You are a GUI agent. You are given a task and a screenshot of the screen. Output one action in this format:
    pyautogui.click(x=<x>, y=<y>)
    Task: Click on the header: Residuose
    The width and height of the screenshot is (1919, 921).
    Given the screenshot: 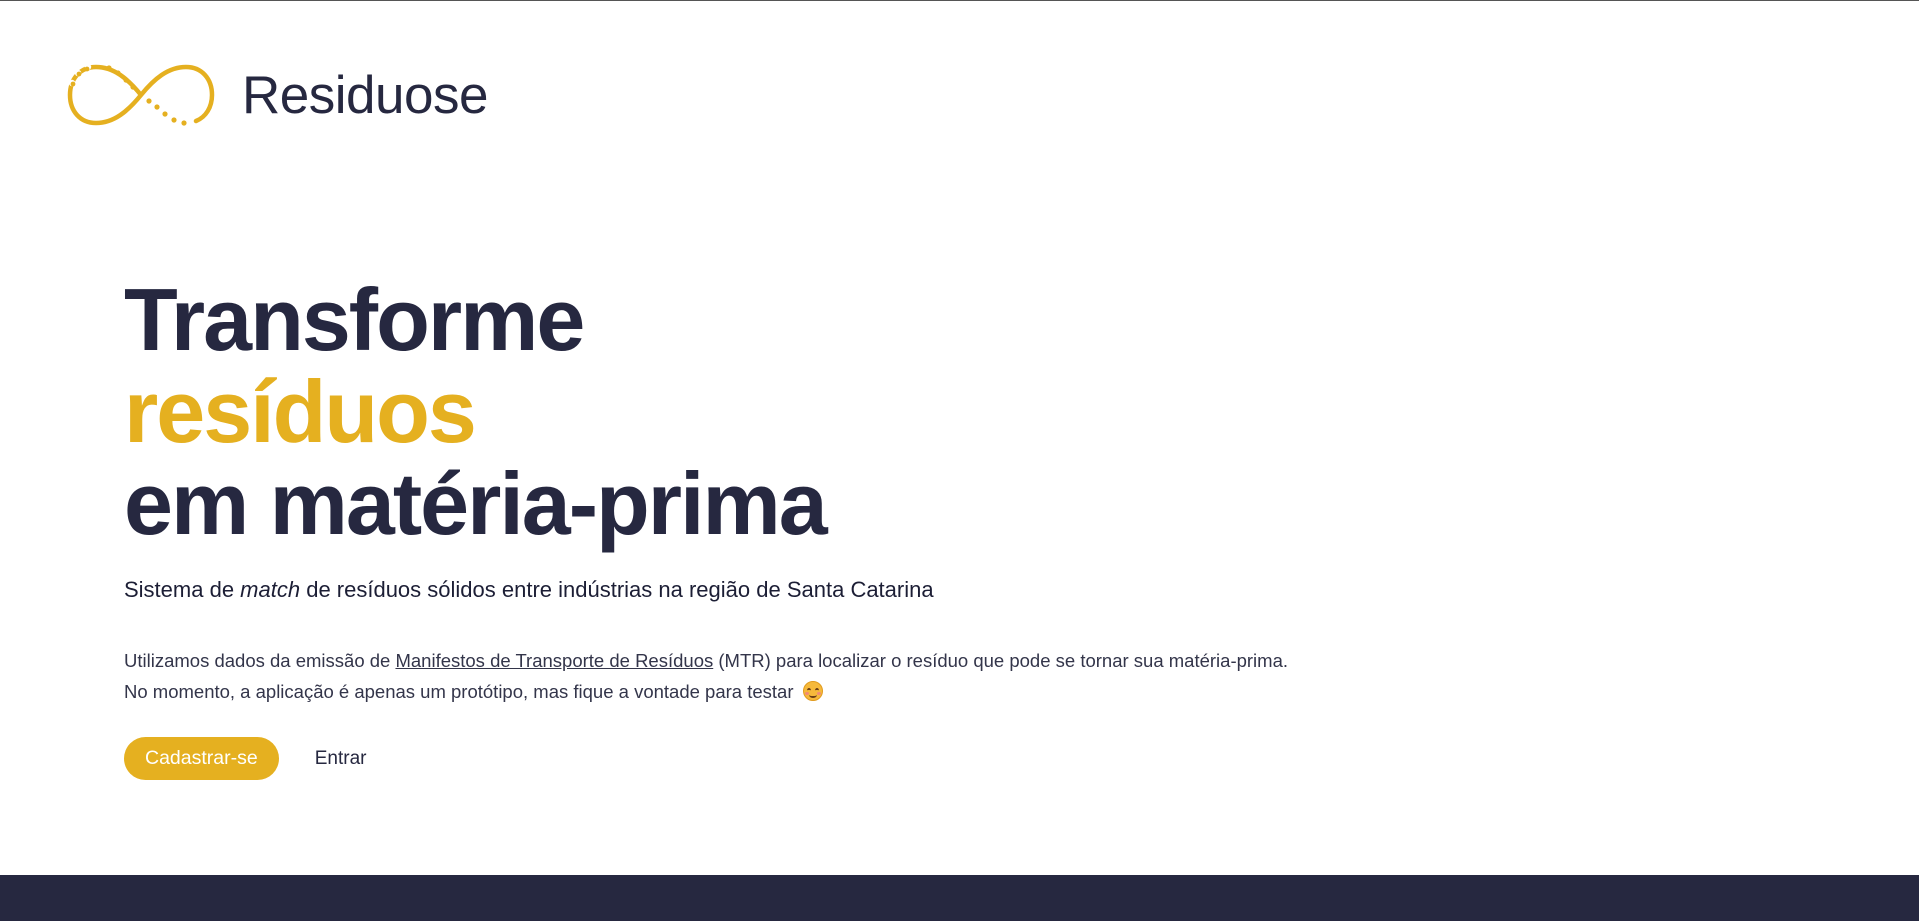 What is the action you would take?
    pyautogui.click(x=277, y=95)
    